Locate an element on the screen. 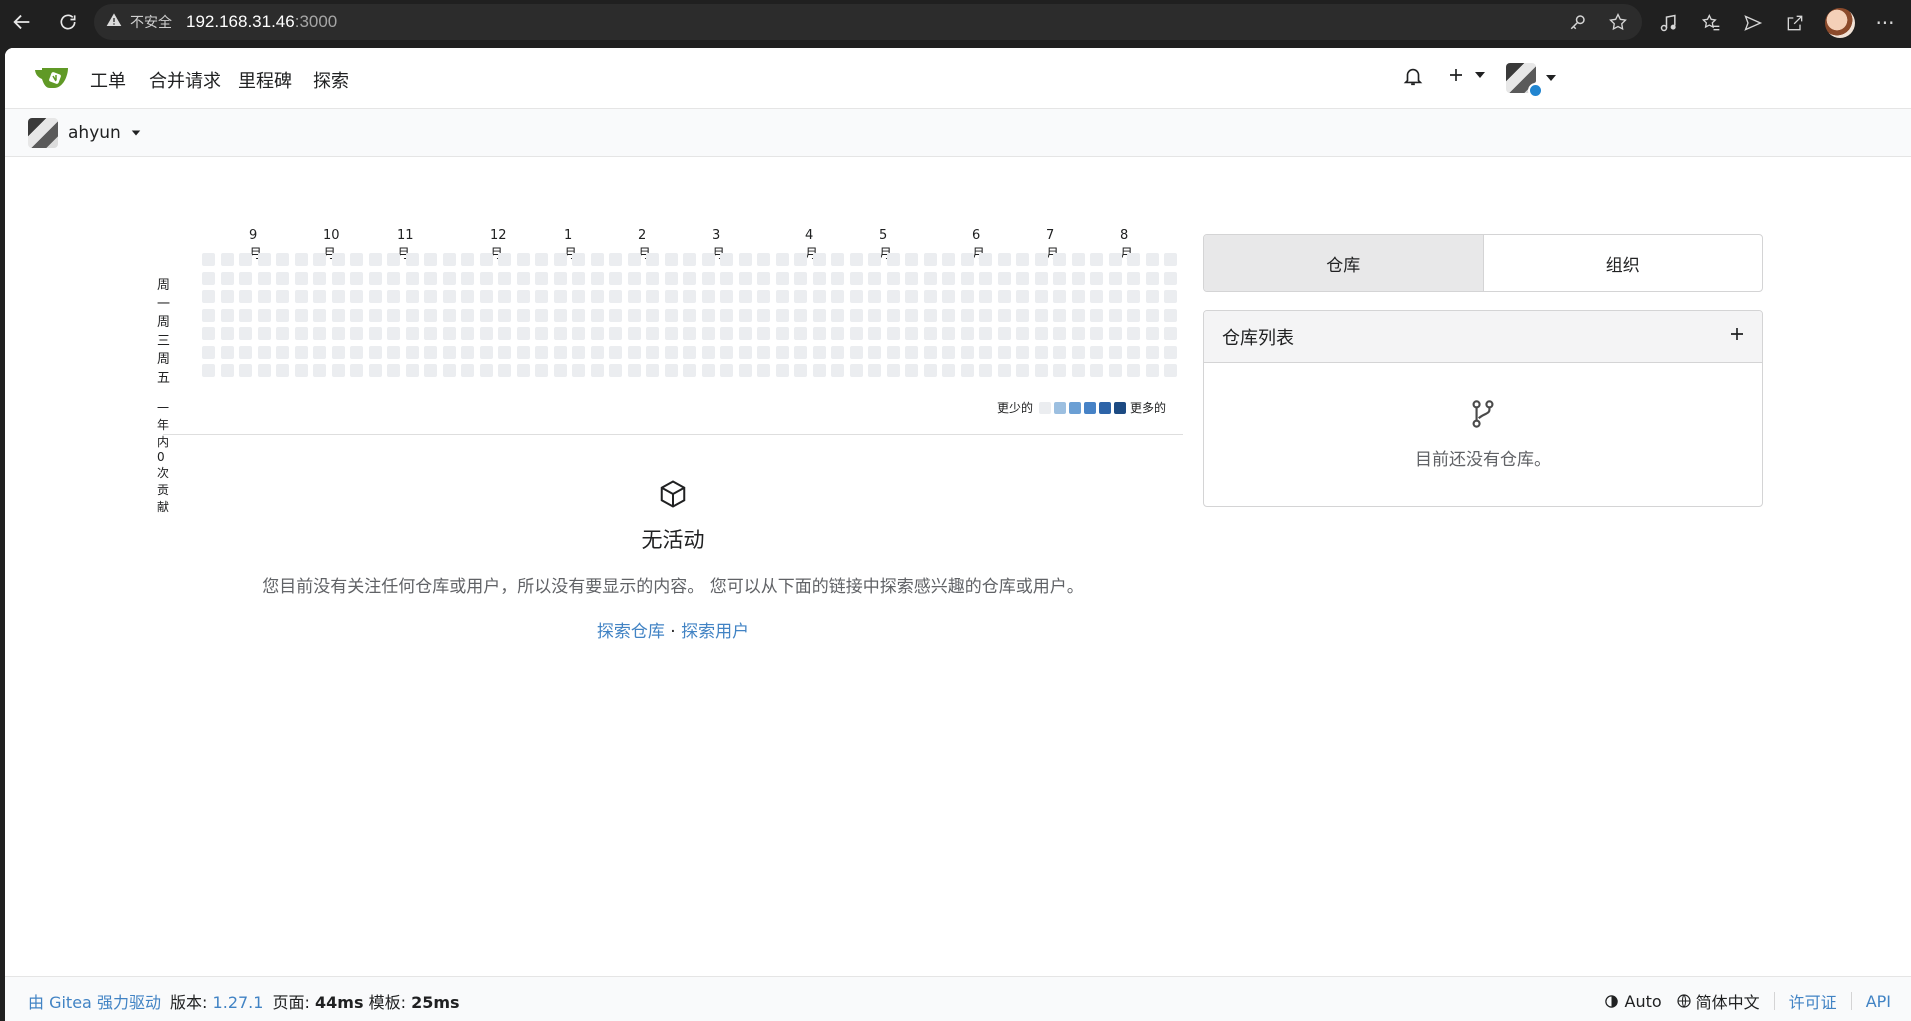  star-icon is located at coordinates (1618, 22).